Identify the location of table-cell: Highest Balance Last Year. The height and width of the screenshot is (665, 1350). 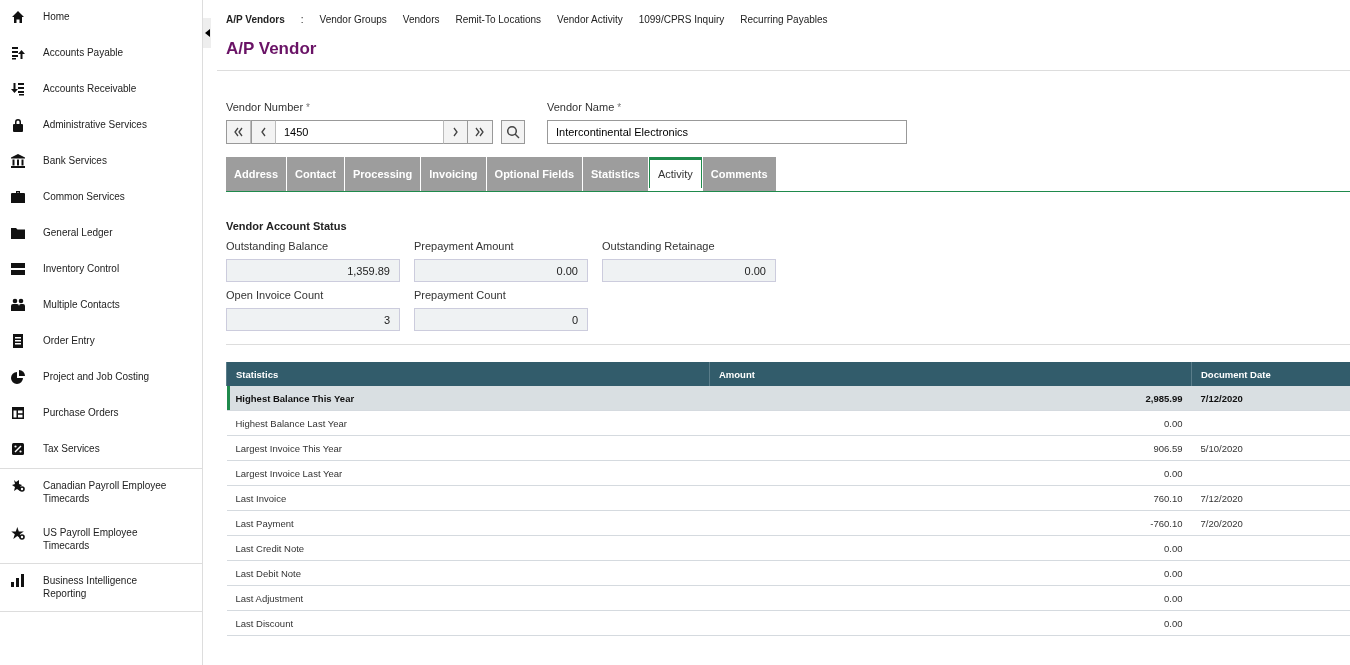
(468, 423).